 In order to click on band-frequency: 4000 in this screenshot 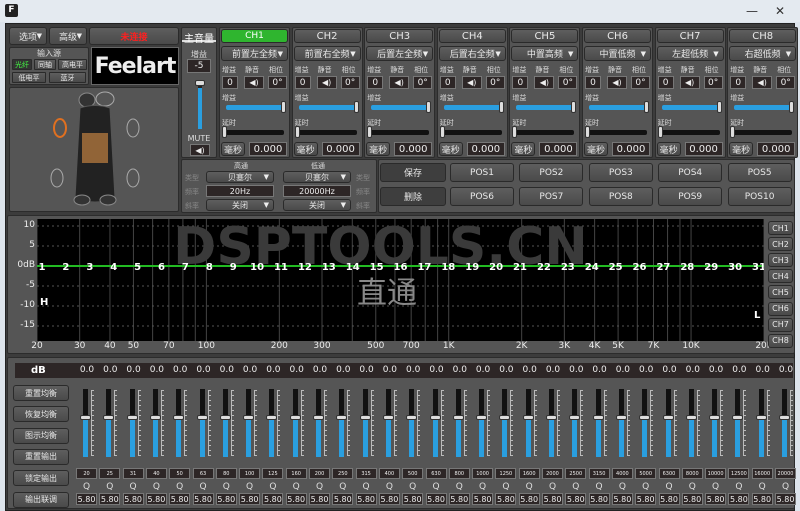, I will do `click(622, 473)`.